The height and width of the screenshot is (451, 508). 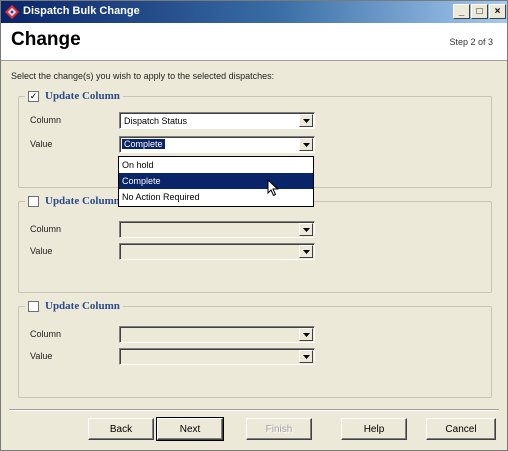 I want to click on help-button: Help, so click(x=374, y=429).